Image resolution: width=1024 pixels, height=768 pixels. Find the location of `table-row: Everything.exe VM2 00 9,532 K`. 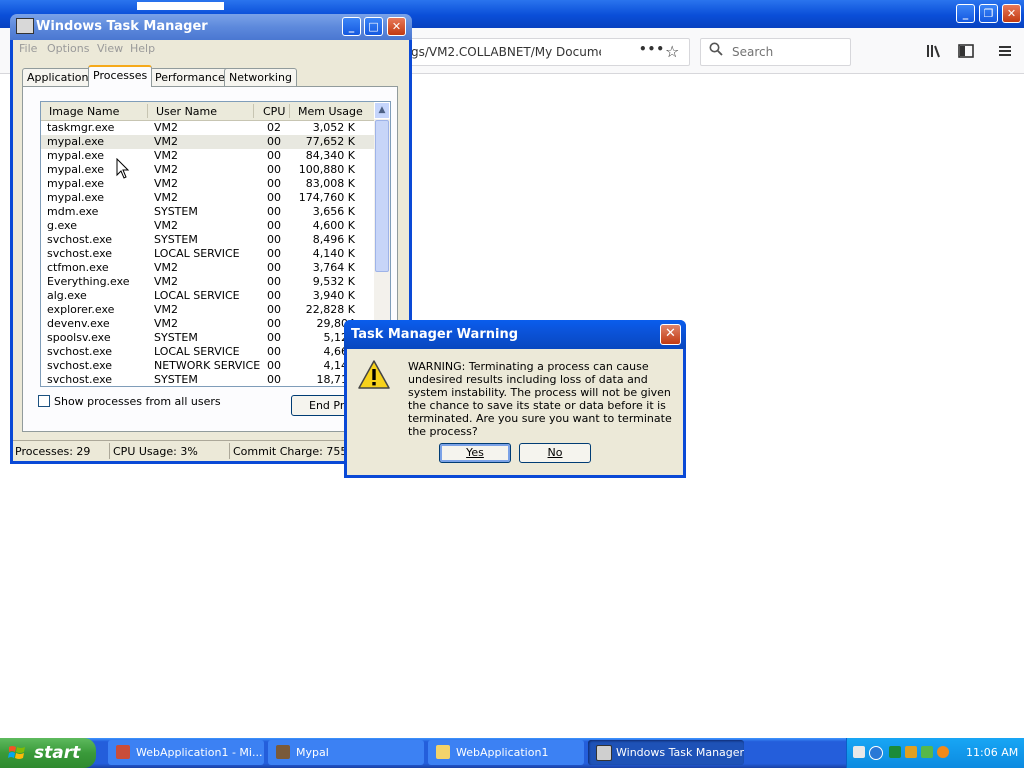

table-row: Everything.exe VM2 00 9,532 K is located at coordinates (208, 282).